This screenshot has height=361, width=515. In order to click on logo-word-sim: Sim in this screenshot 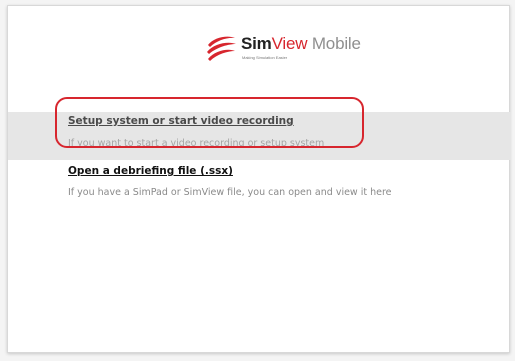, I will do `click(256, 43)`.